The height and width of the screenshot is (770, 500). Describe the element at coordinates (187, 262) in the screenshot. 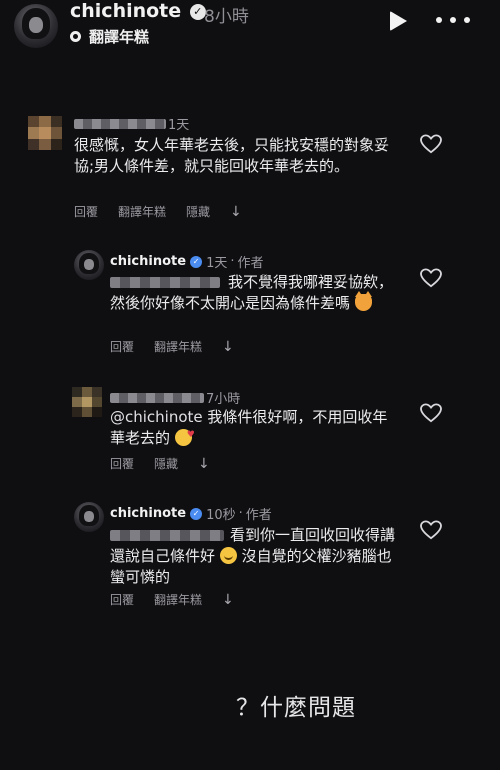

I see `comment-meta: chichinote ✓ 1天 · 作者` at that location.